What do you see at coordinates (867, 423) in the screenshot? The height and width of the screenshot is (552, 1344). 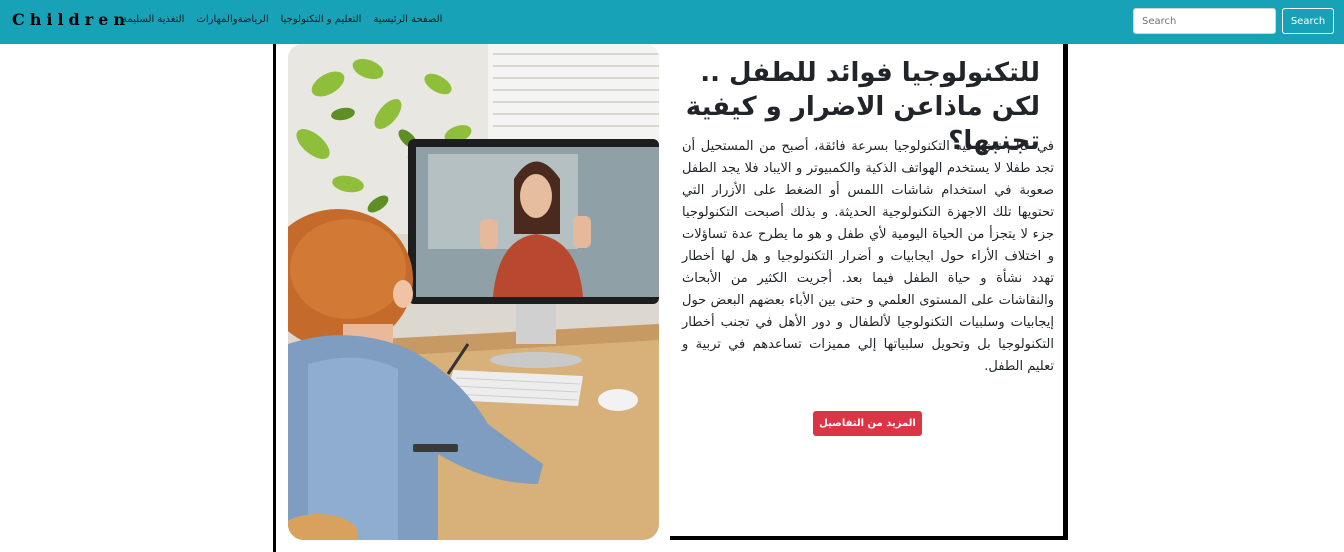 I see `more-details-button: المزيد من التفاصيل` at bounding box center [867, 423].